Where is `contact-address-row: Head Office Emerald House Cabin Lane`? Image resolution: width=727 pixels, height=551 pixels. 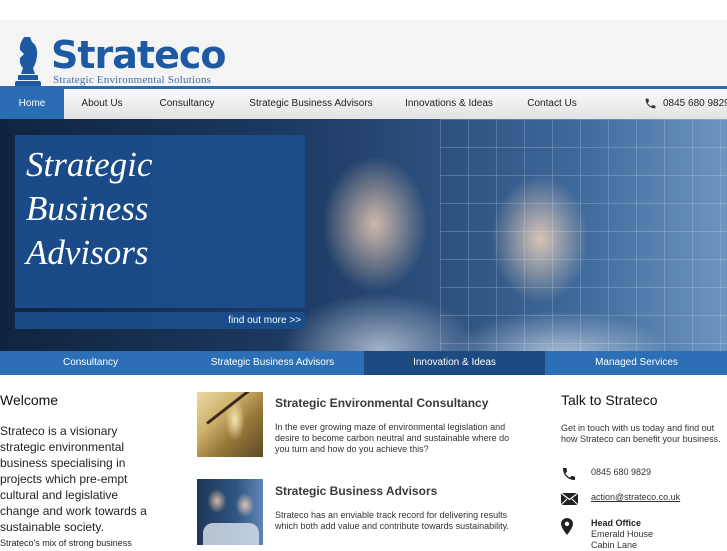
contact-address-row: Head Office Emerald House Cabin Lane is located at coordinates (644, 533).